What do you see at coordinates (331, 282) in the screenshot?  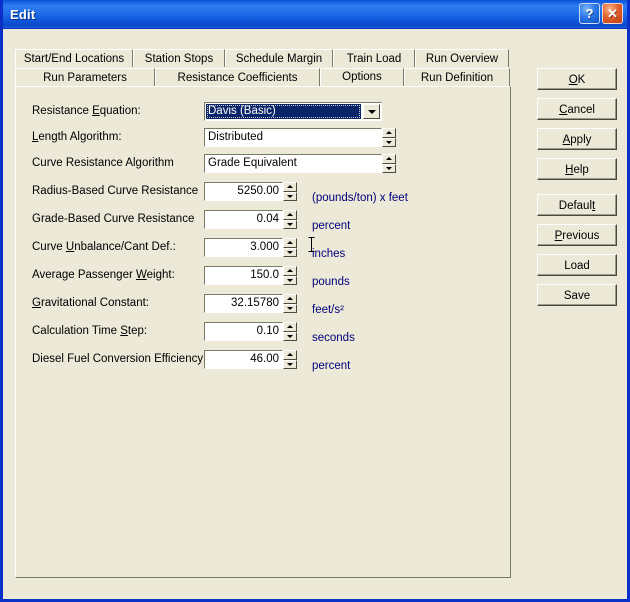 I see `unit-label-average-passenger-weight: pounds` at bounding box center [331, 282].